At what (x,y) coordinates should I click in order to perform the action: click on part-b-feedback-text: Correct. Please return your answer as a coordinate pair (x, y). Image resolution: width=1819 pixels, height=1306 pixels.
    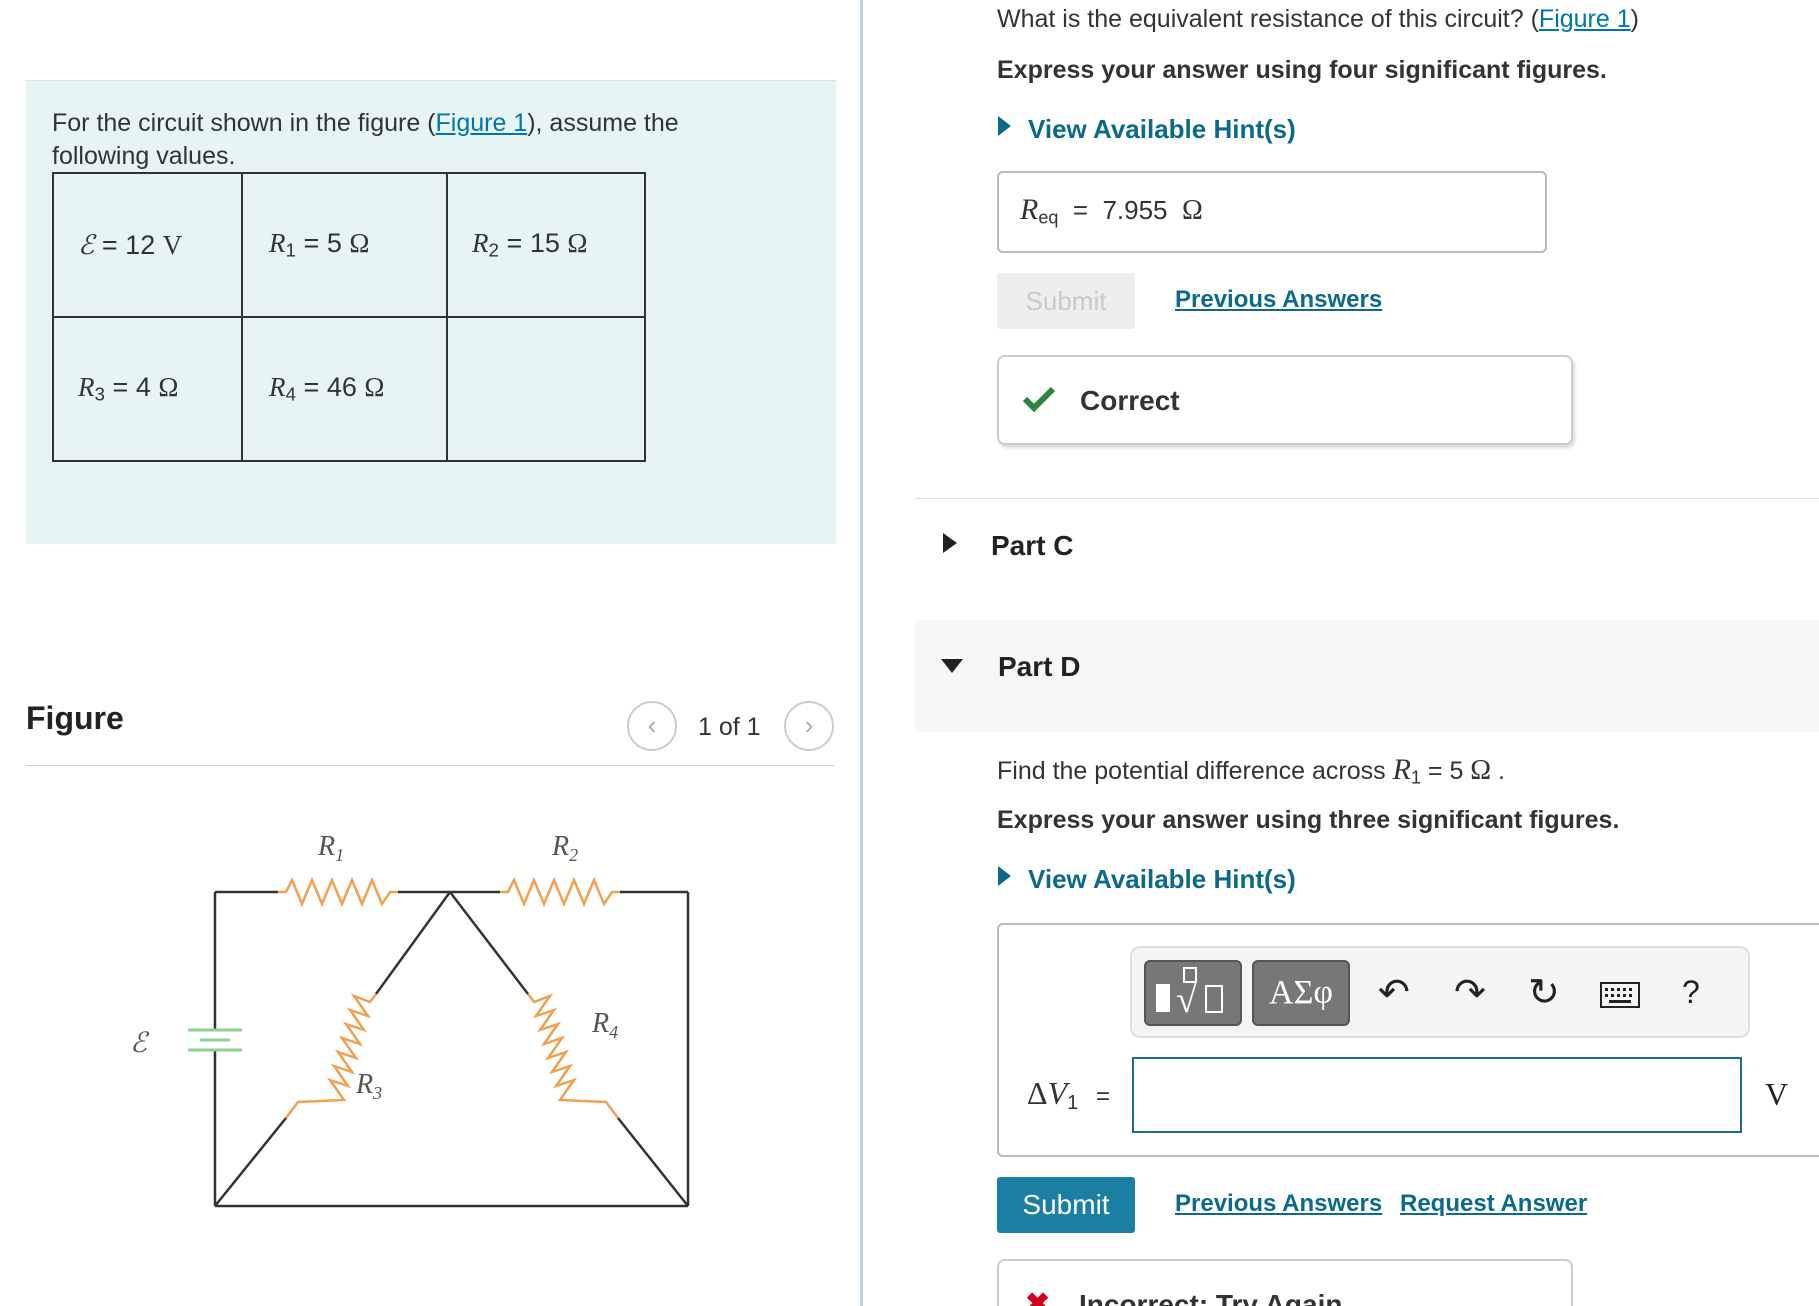
    Looking at the image, I should click on (1130, 400).